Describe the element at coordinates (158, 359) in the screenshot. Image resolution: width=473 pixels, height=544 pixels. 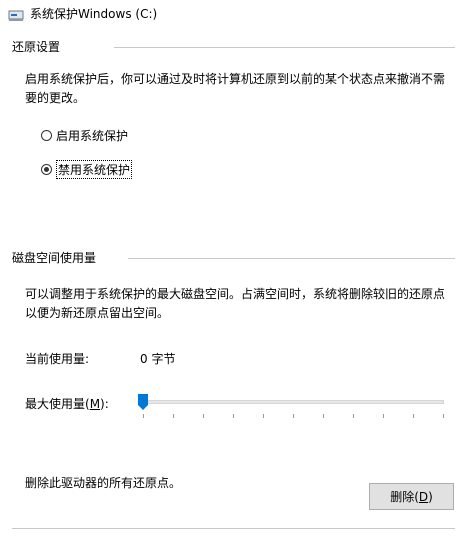
I see `current-usage-value: 0 字节` at that location.